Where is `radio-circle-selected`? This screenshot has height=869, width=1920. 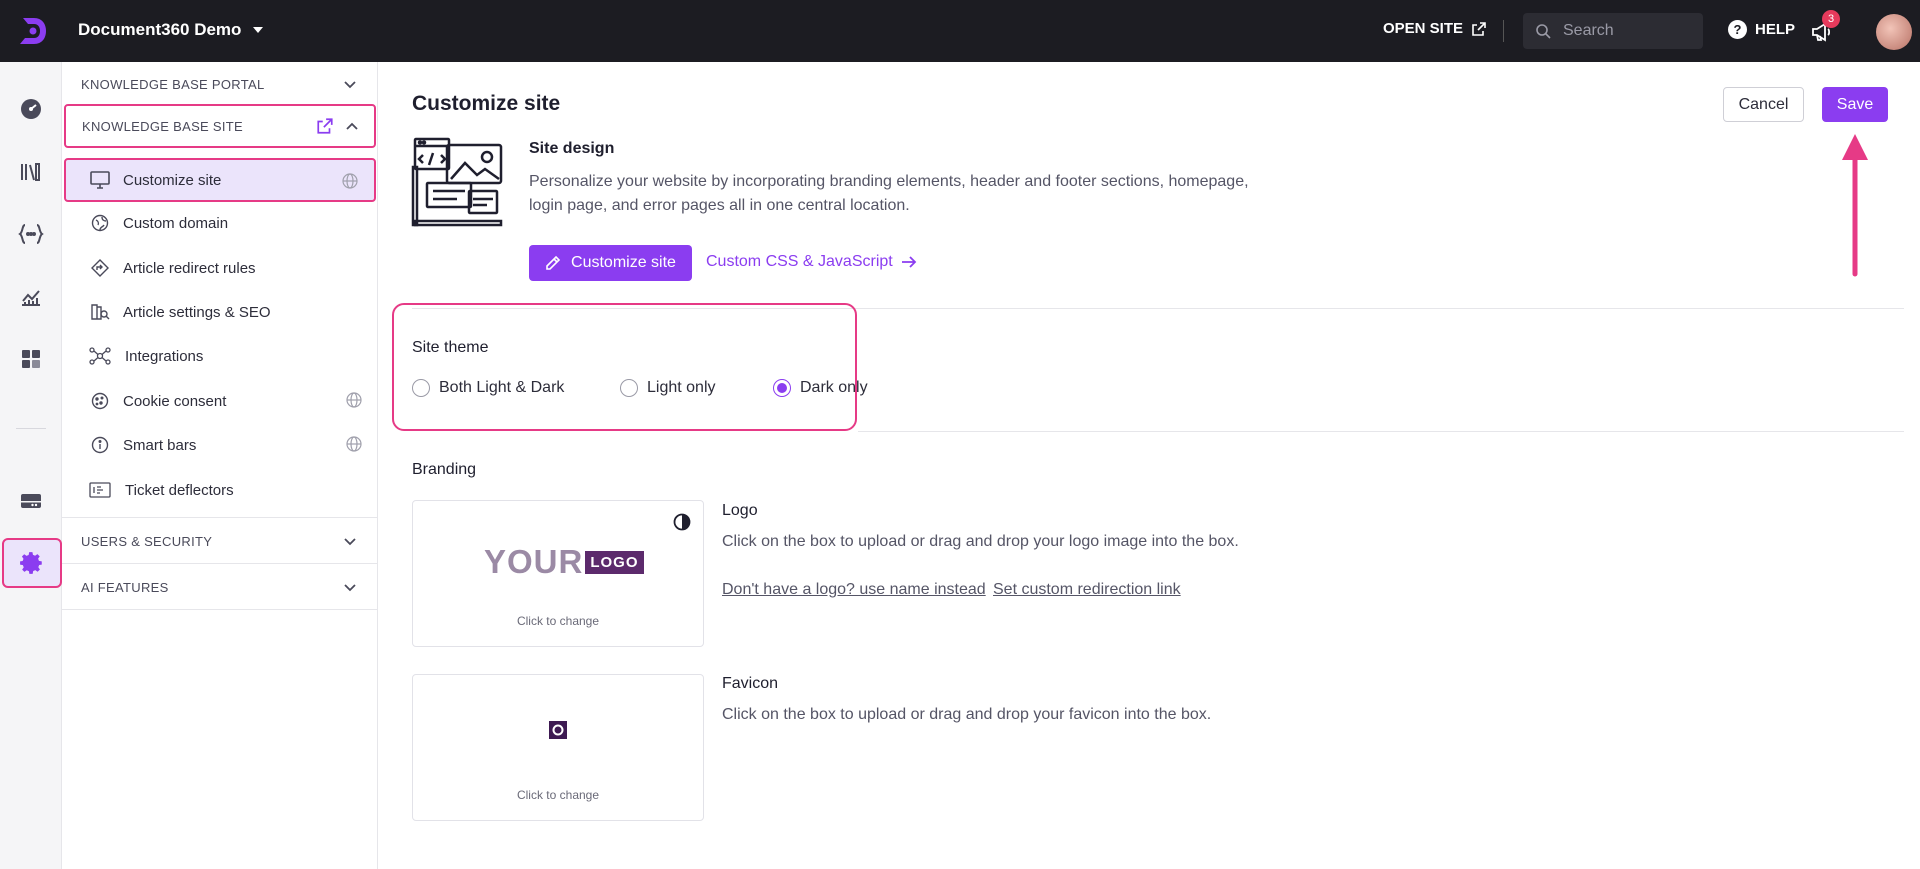
radio-circle-selected is located at coordinates (782, 388).